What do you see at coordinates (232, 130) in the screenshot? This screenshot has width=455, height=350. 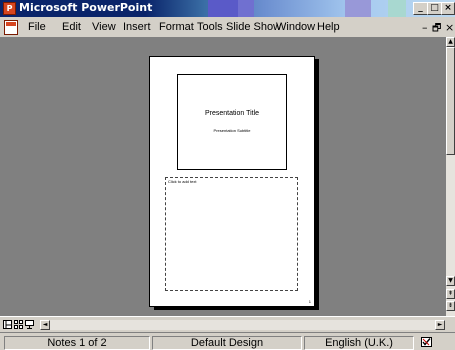 I see `slide-subtitle: Presentation Subtitle` at bounding box center [232, 130].